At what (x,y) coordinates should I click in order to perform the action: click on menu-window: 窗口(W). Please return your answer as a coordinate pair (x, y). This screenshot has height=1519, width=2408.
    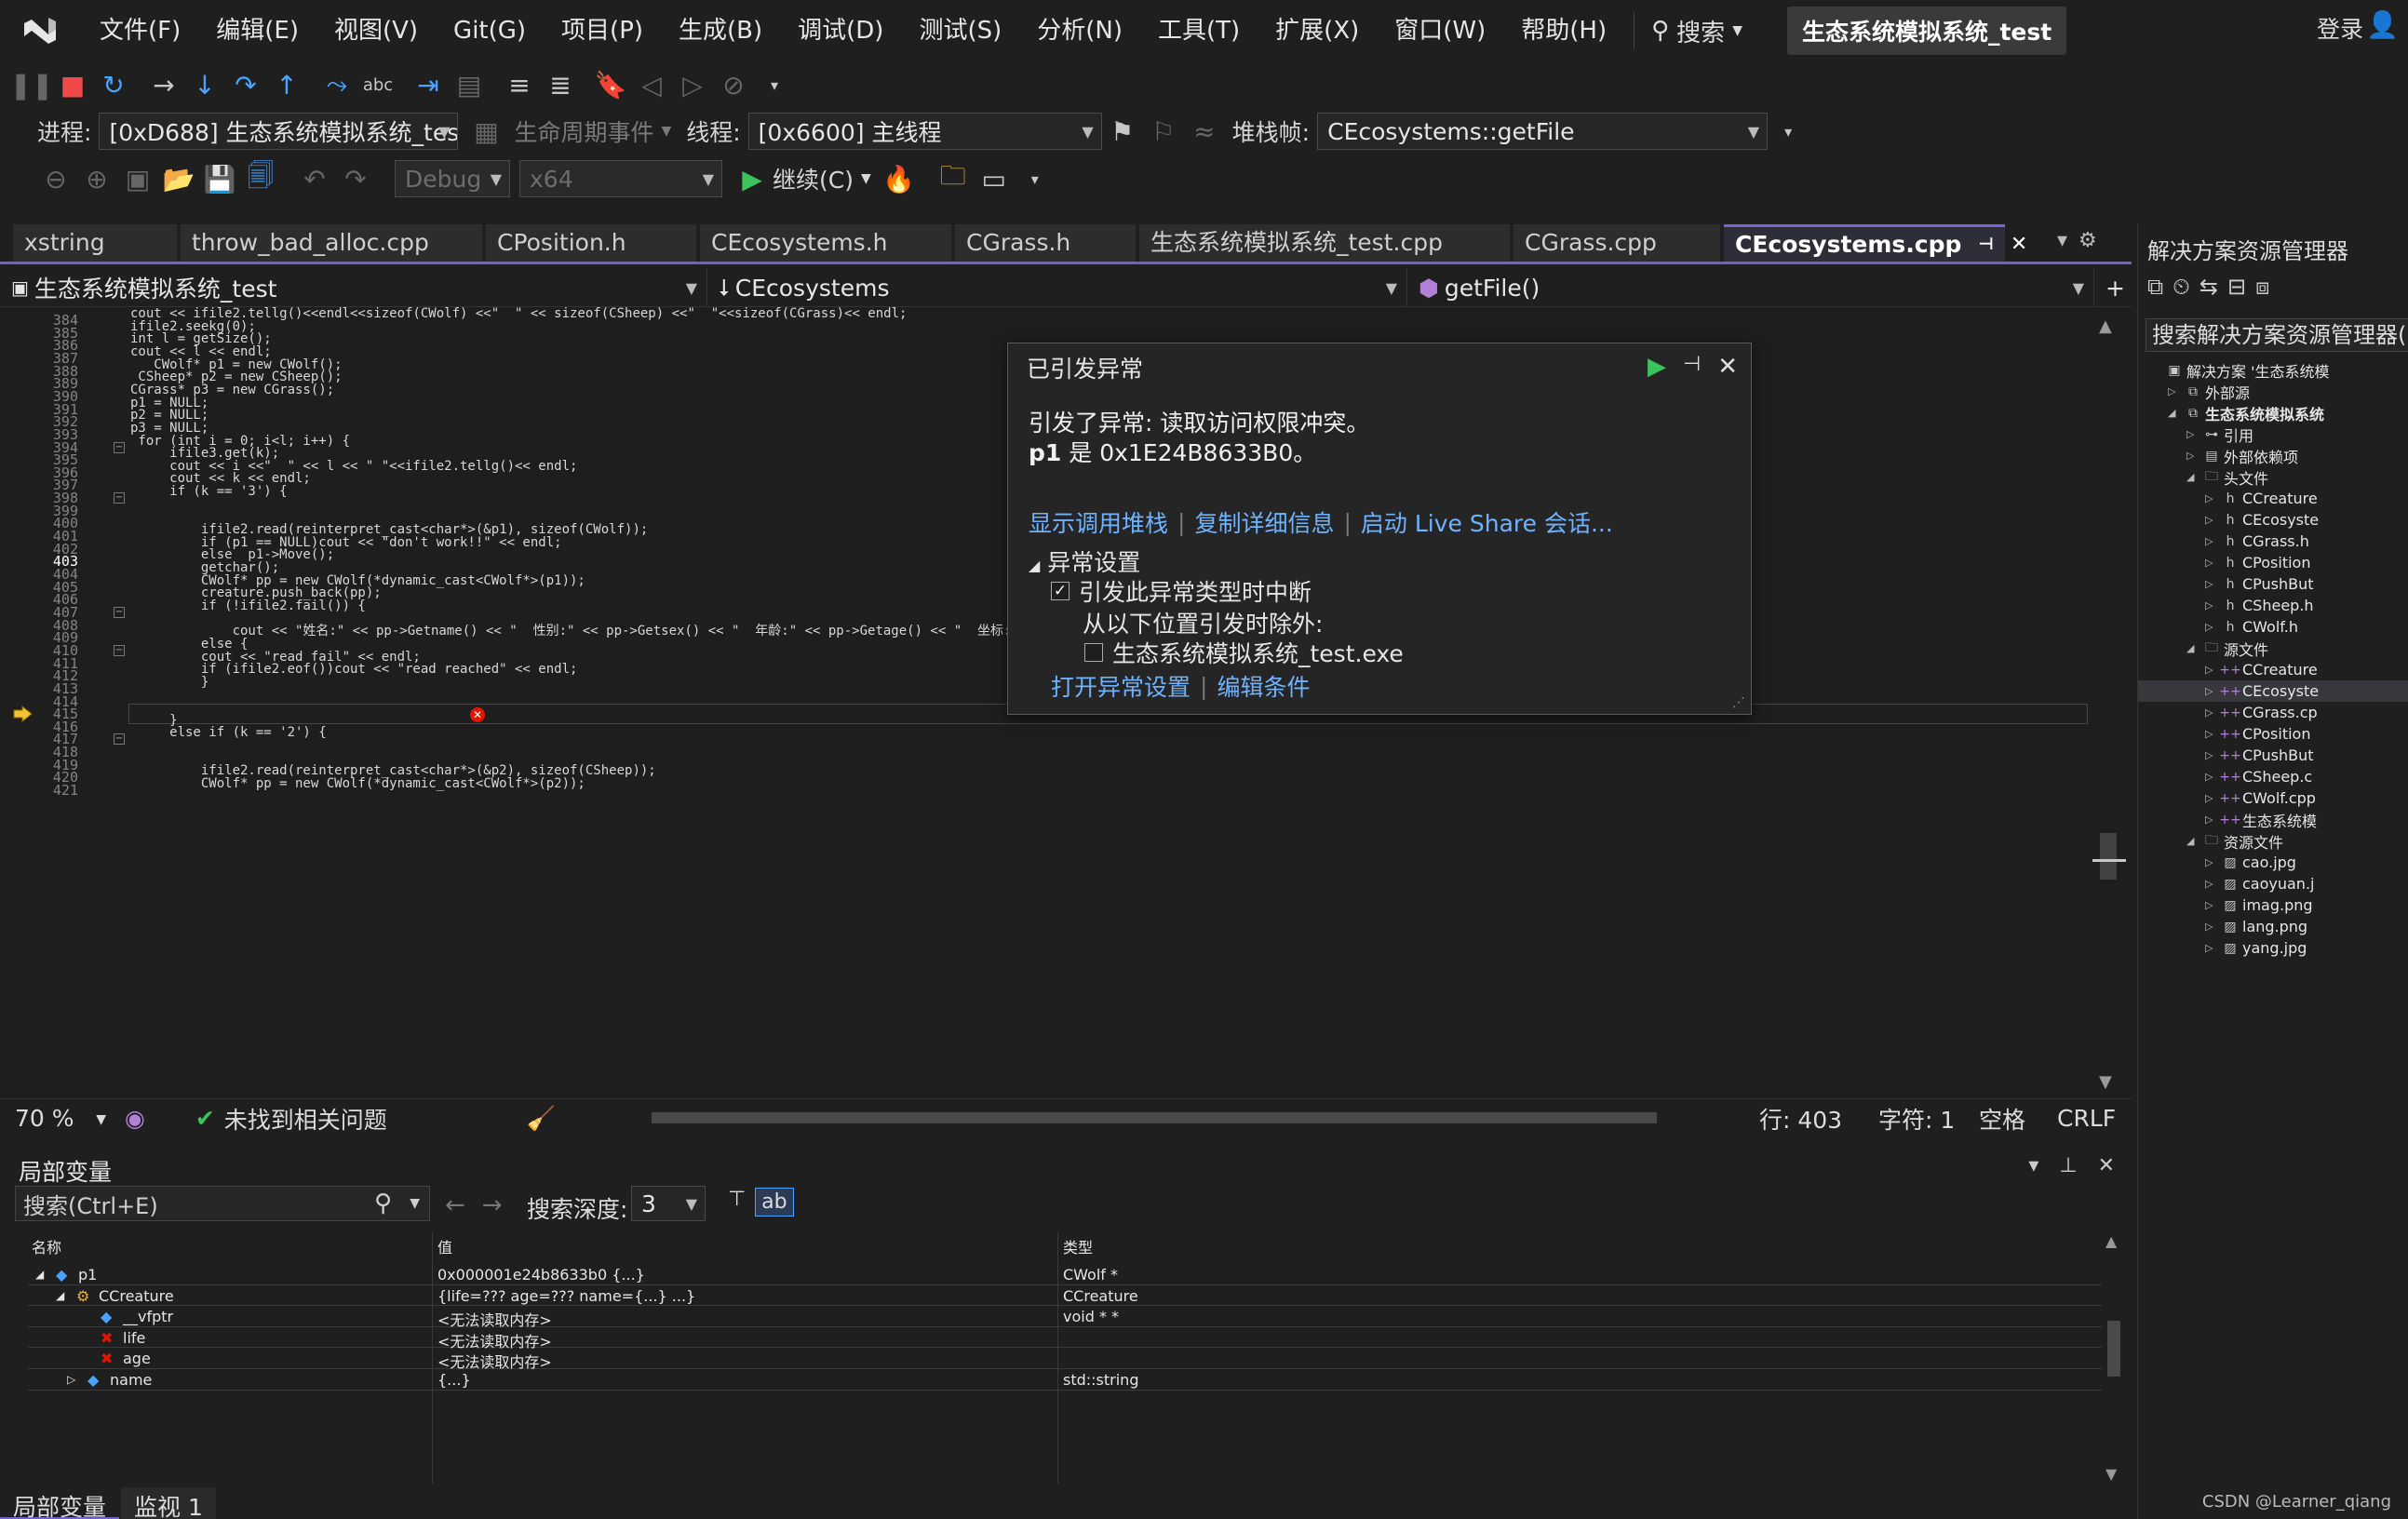
    Looking at the image, I should click on (1440, 30).